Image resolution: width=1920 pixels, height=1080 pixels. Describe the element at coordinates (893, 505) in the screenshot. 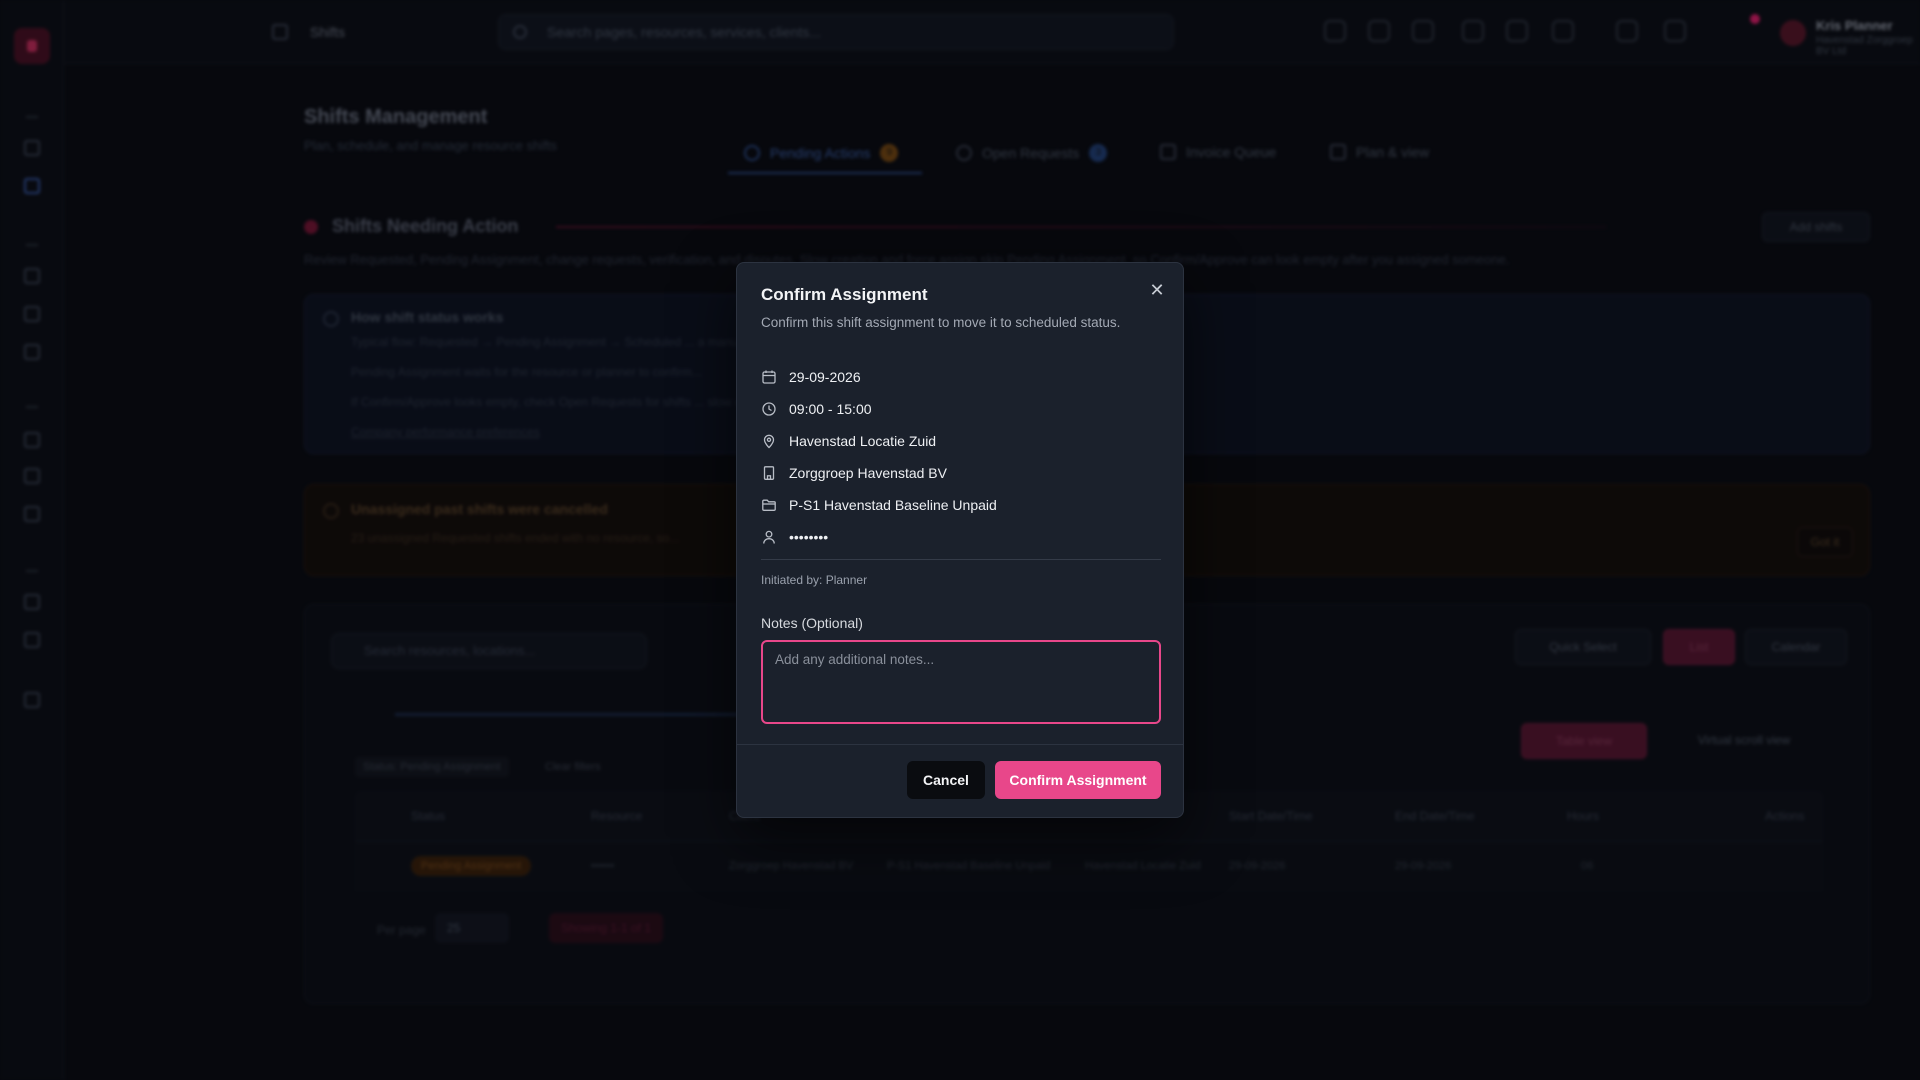

I see `shift-project: P-S1 Havenstad Baseline Unpaid` at that location.